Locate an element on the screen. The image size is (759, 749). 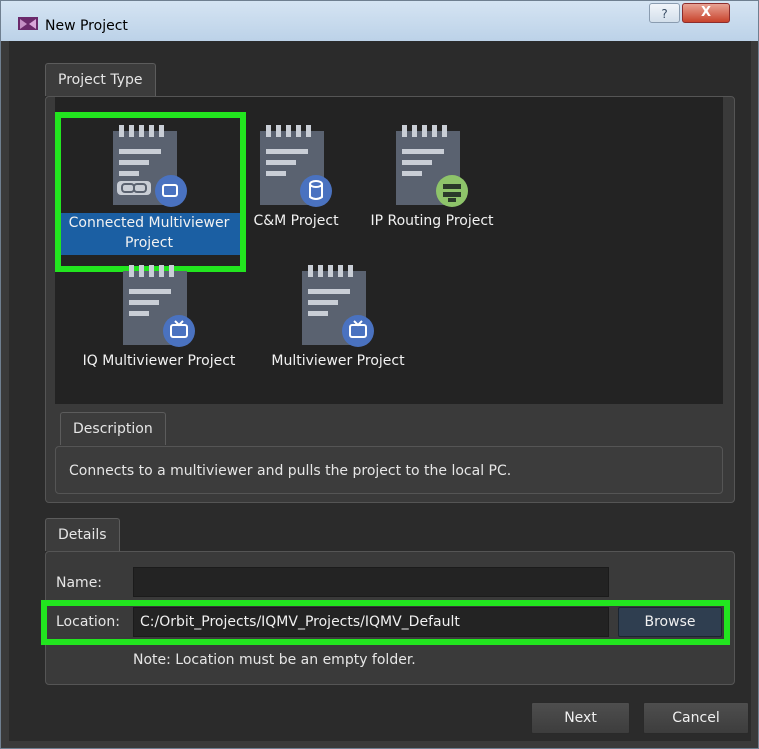
tab-project-type: Project Type is located at coordinates (100, 79).